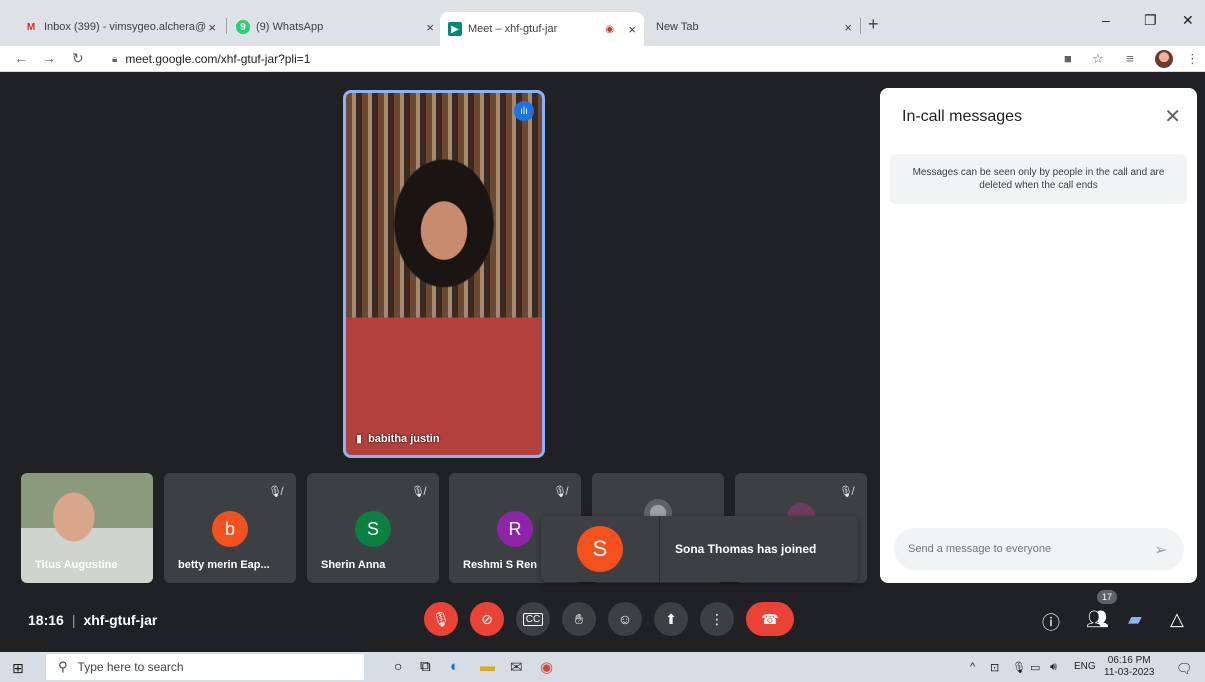 This screenshot has height=682, width=1205. What do you see at coordinates (115, 59) in the screenshot?
I see `lock-icon: 🔒︎` at bounding box center [115, 59].